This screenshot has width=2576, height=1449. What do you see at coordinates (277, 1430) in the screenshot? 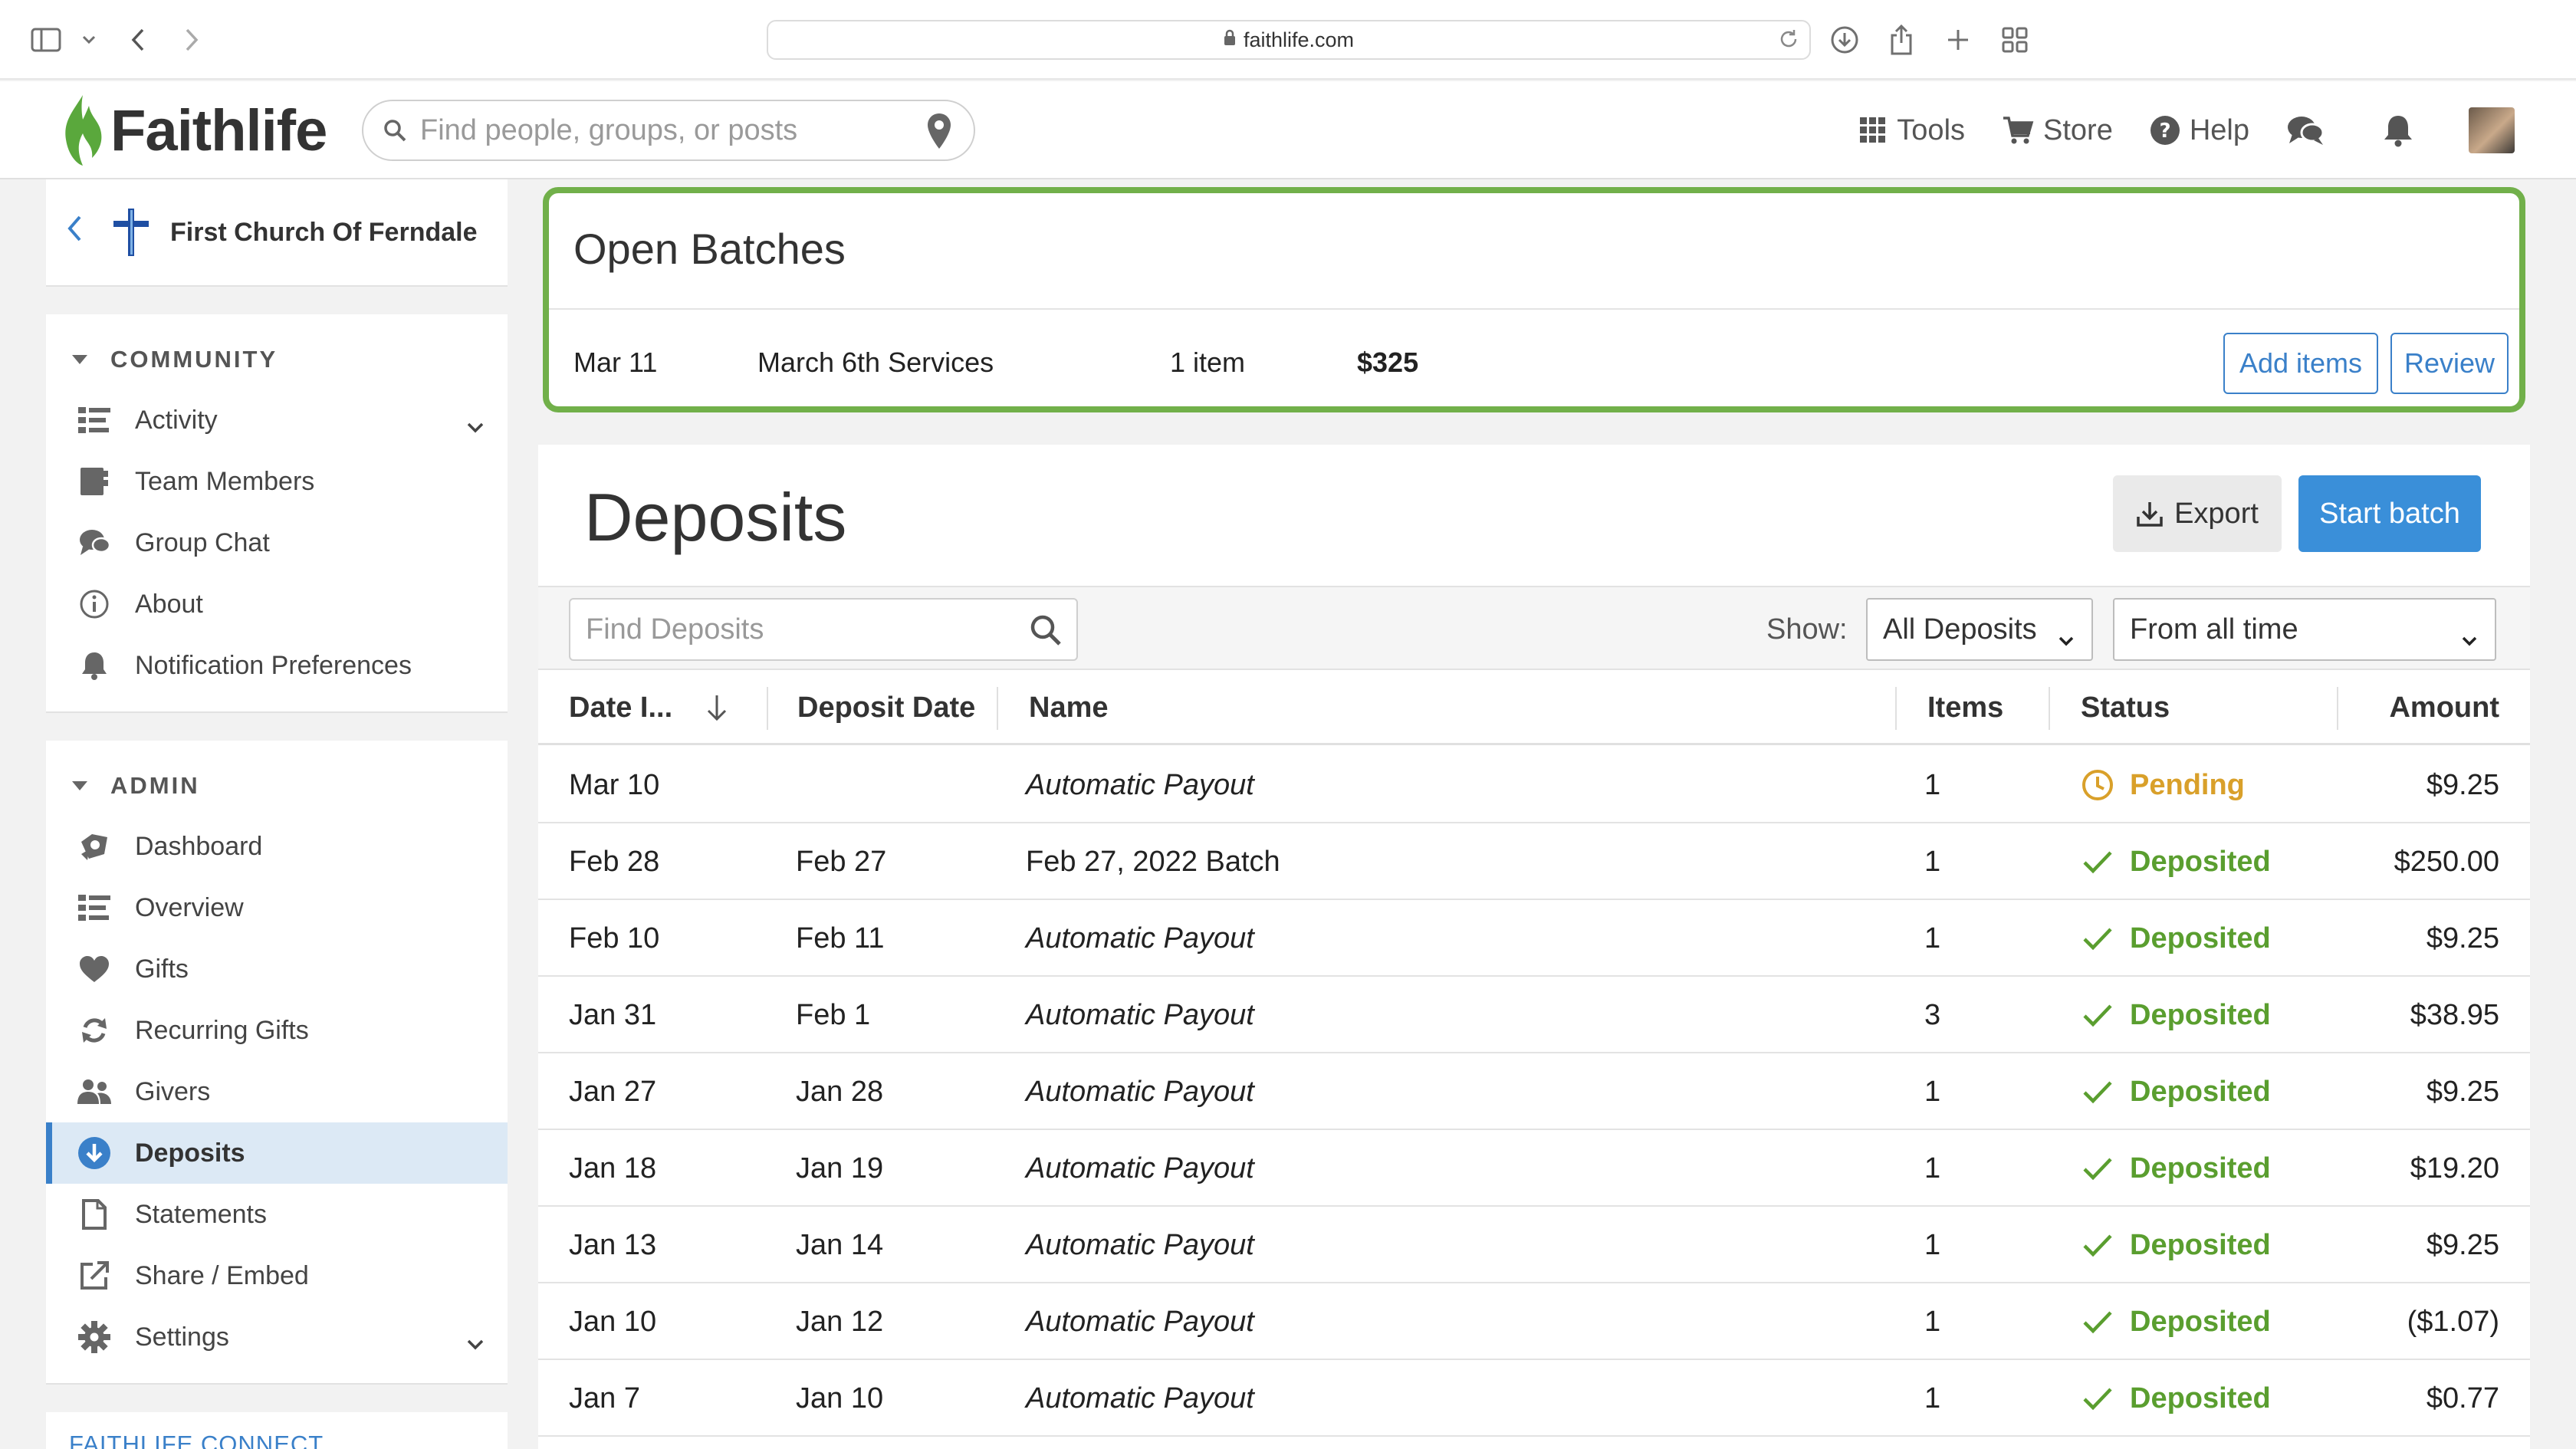
I see `faithlife-connect-card: FAITHLIFE CONNECT` at bounding box center [277, 1430].